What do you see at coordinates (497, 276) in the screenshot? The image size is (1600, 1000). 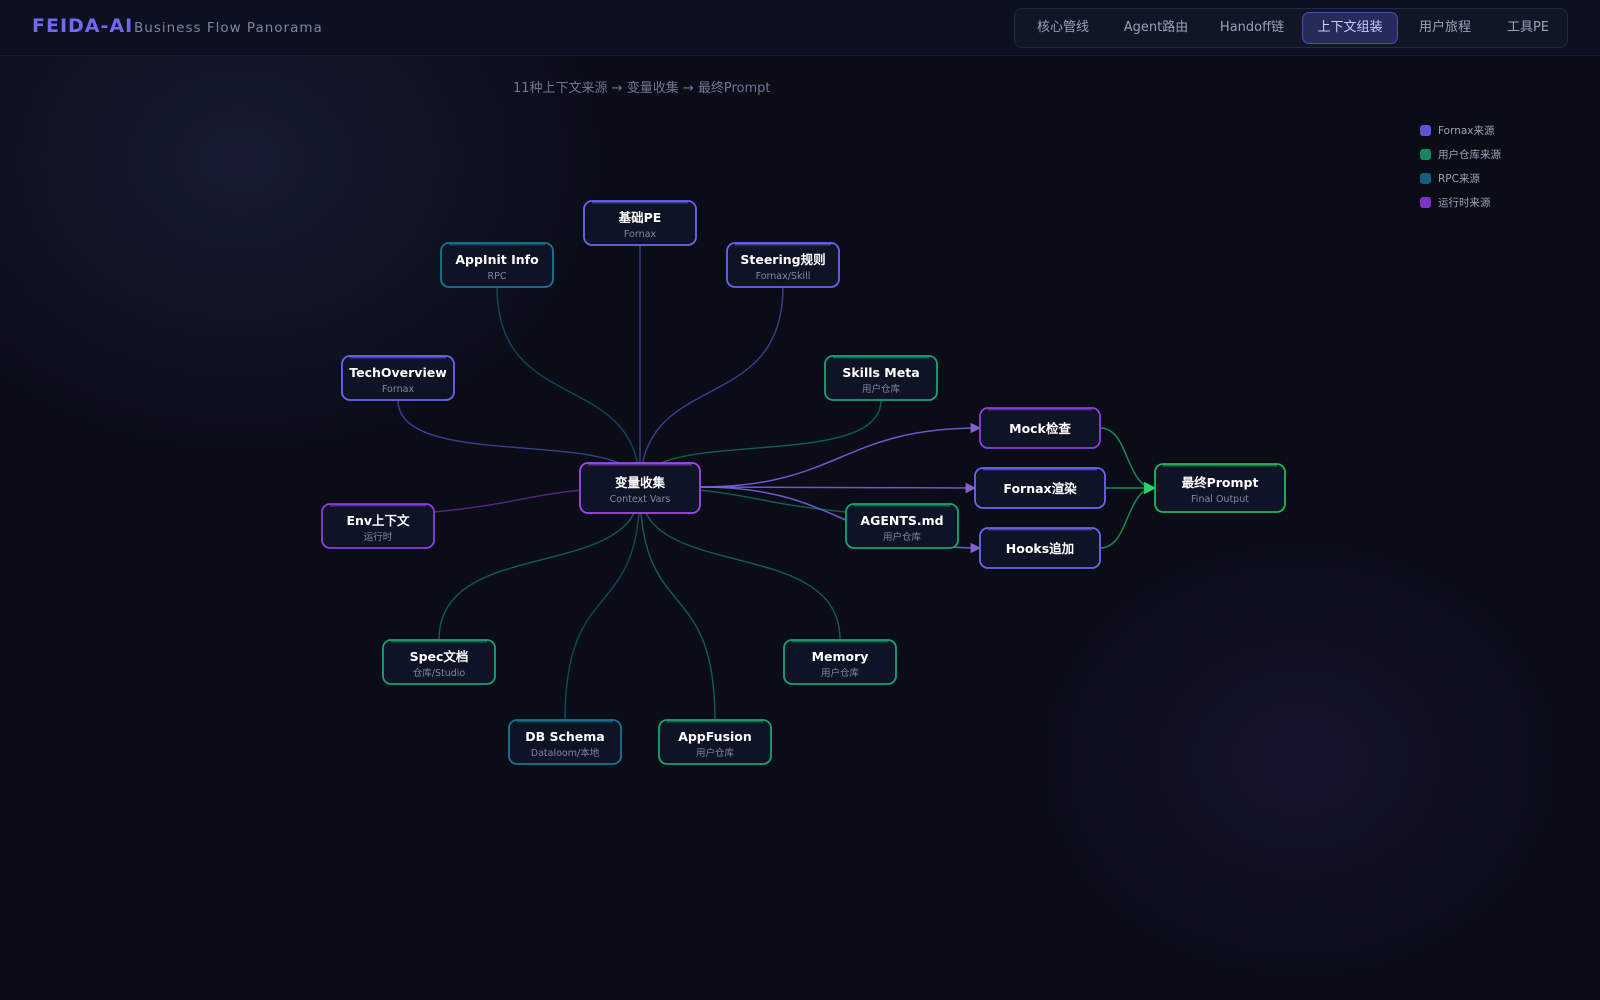 I see `node-subtitle: RPC` at bounding box center [497, 276].